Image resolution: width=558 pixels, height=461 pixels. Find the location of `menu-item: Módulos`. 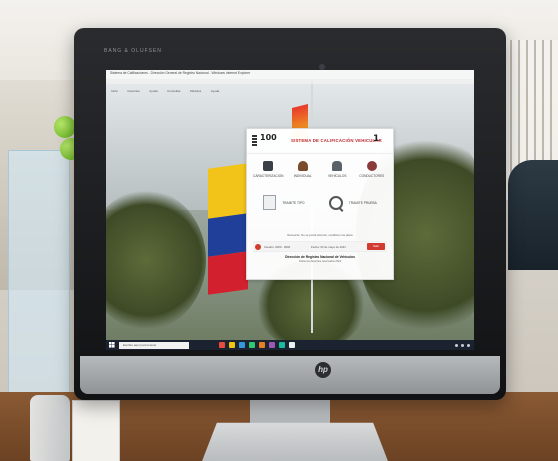

menu-item: Módulos is located at coordinates (195, 91).